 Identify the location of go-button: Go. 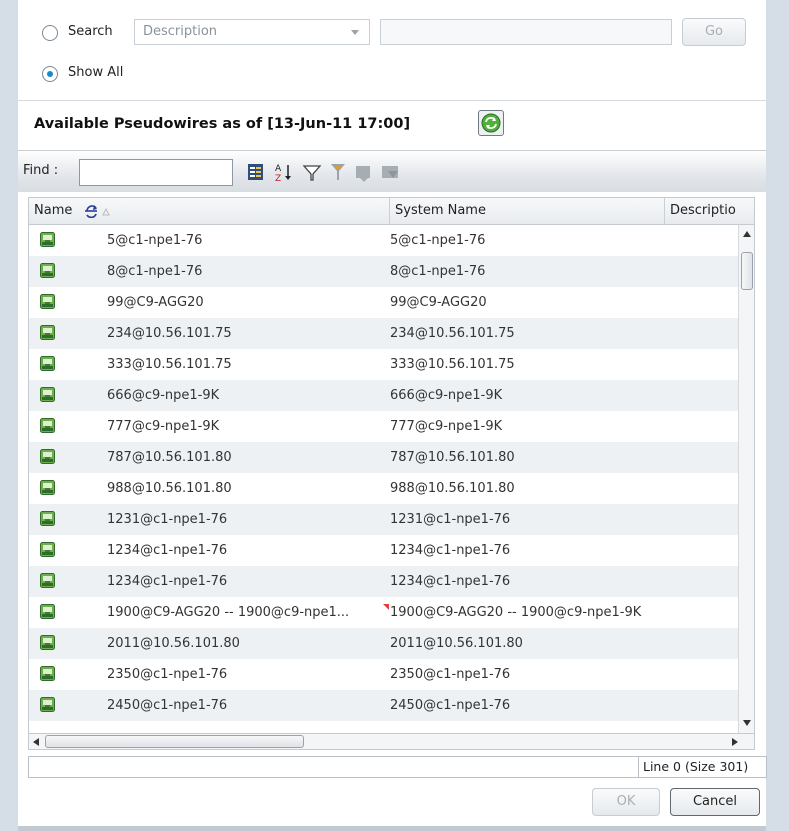
(714, 32).